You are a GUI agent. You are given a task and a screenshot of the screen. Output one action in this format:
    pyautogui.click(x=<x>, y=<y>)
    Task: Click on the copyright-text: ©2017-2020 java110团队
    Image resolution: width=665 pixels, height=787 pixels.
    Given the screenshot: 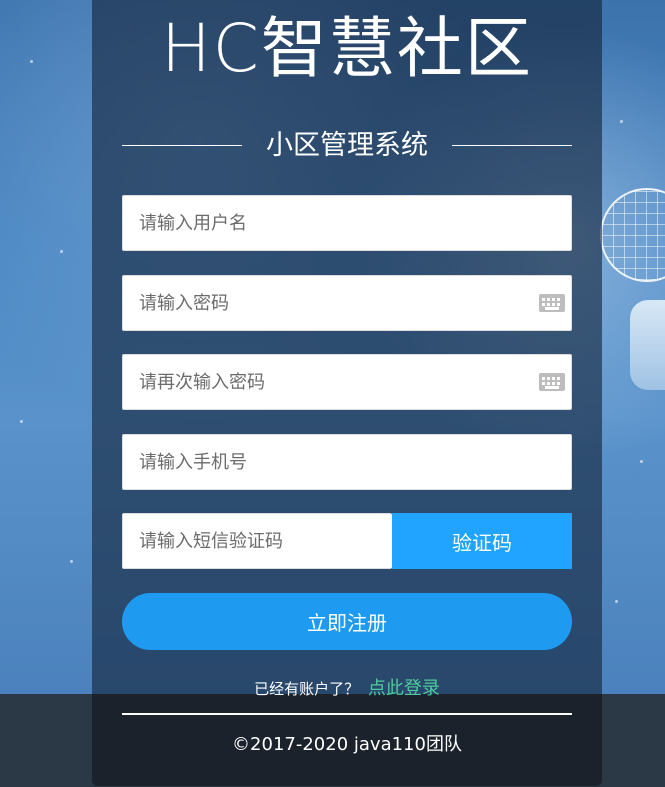 What is the action you would take?
    pyautogui.click(x=347, y=744)
    